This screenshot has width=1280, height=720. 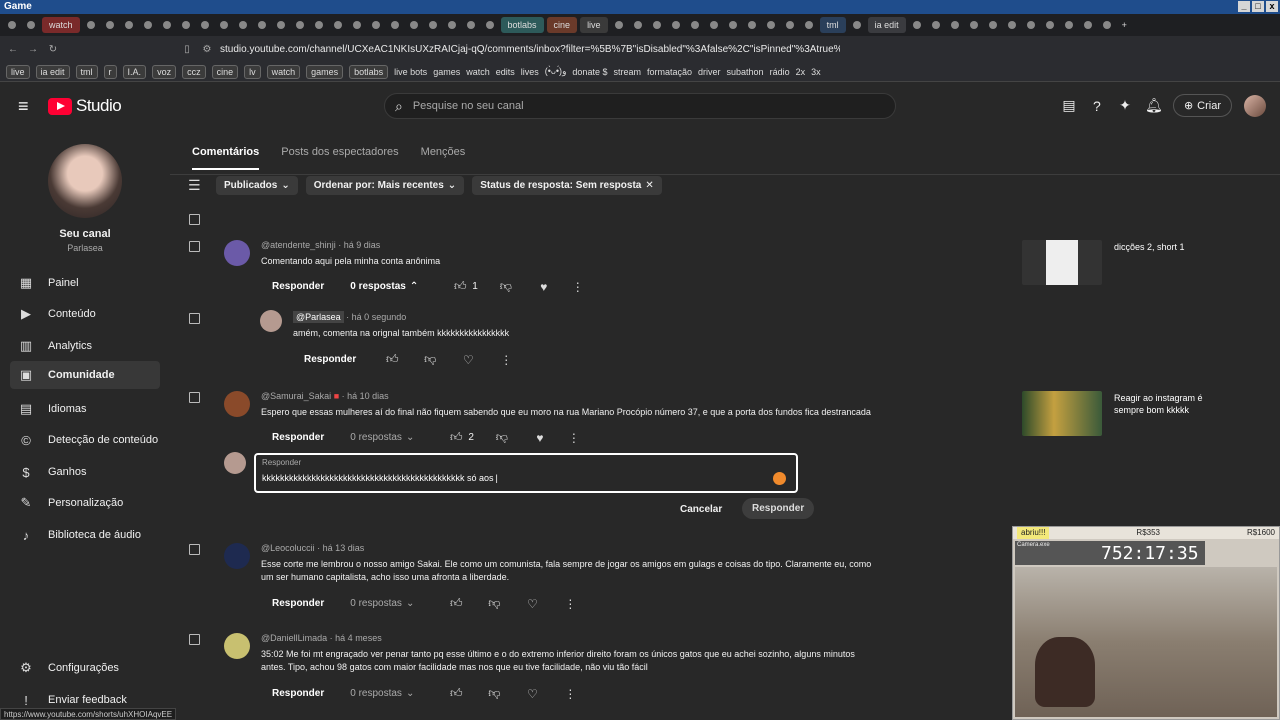 I want to click on hamburger-menu-icon: ≡, so click(x=28, y=106).